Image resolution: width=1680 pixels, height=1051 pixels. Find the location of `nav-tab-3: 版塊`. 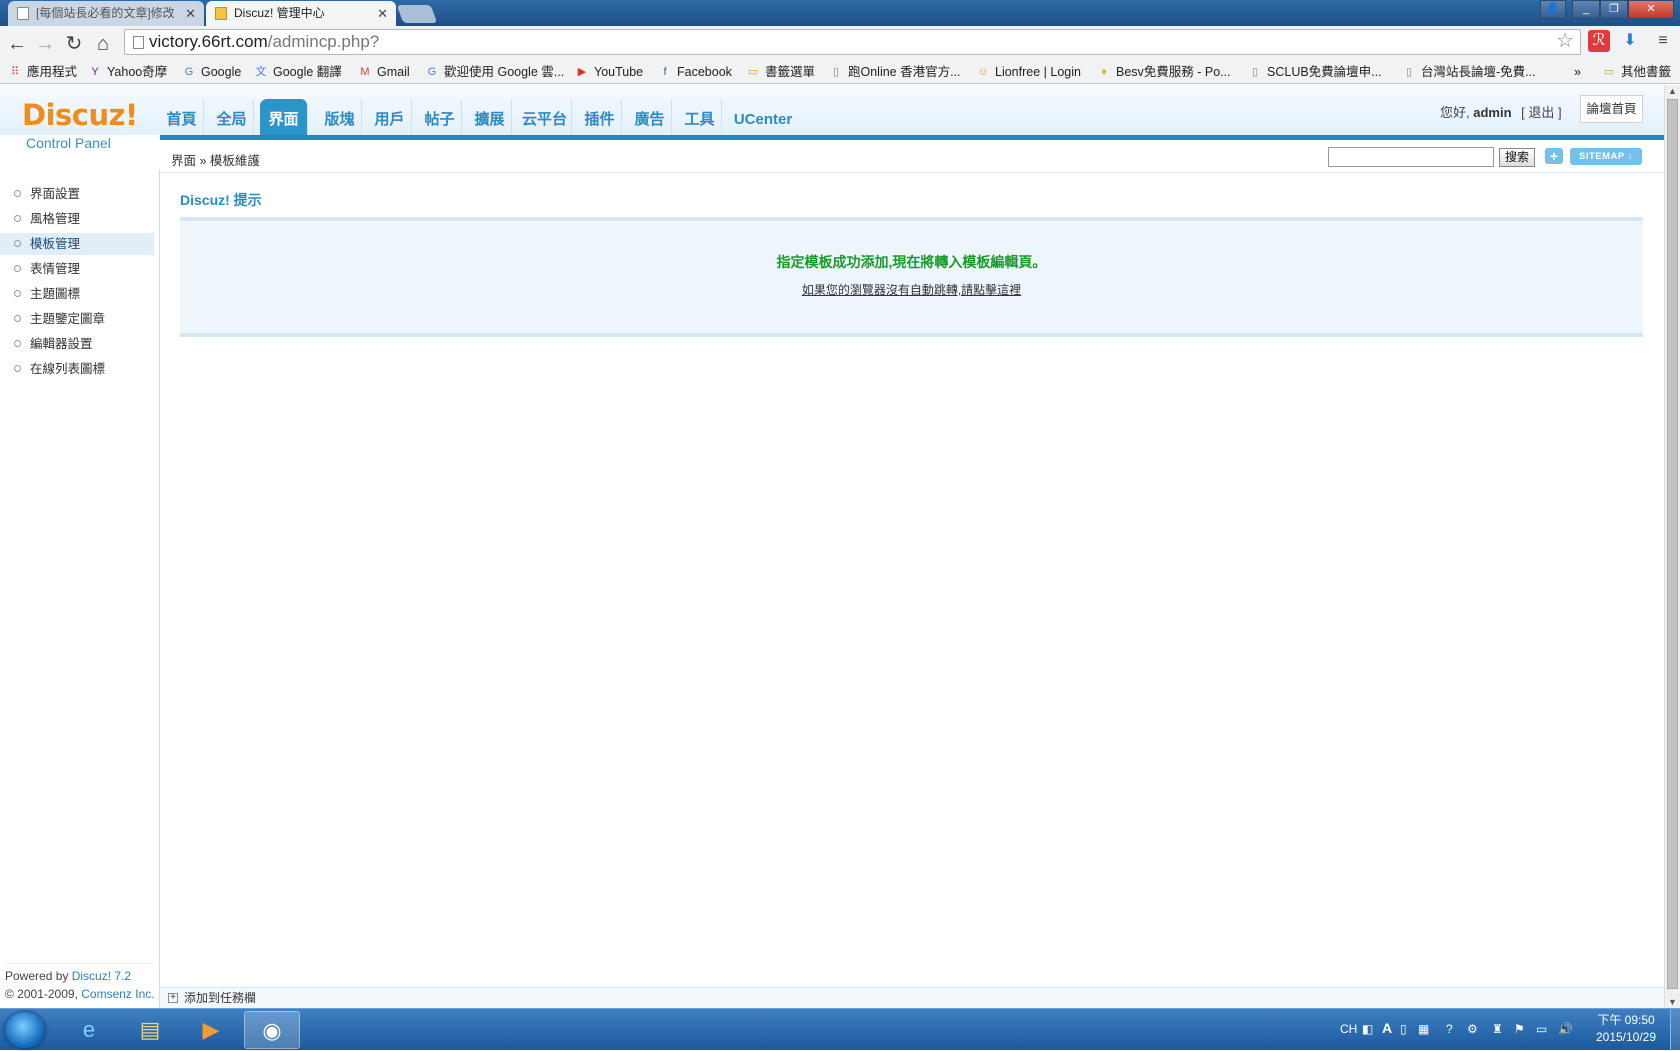

nav-tab-3: 版塊 is located at coordinates (340, 117).